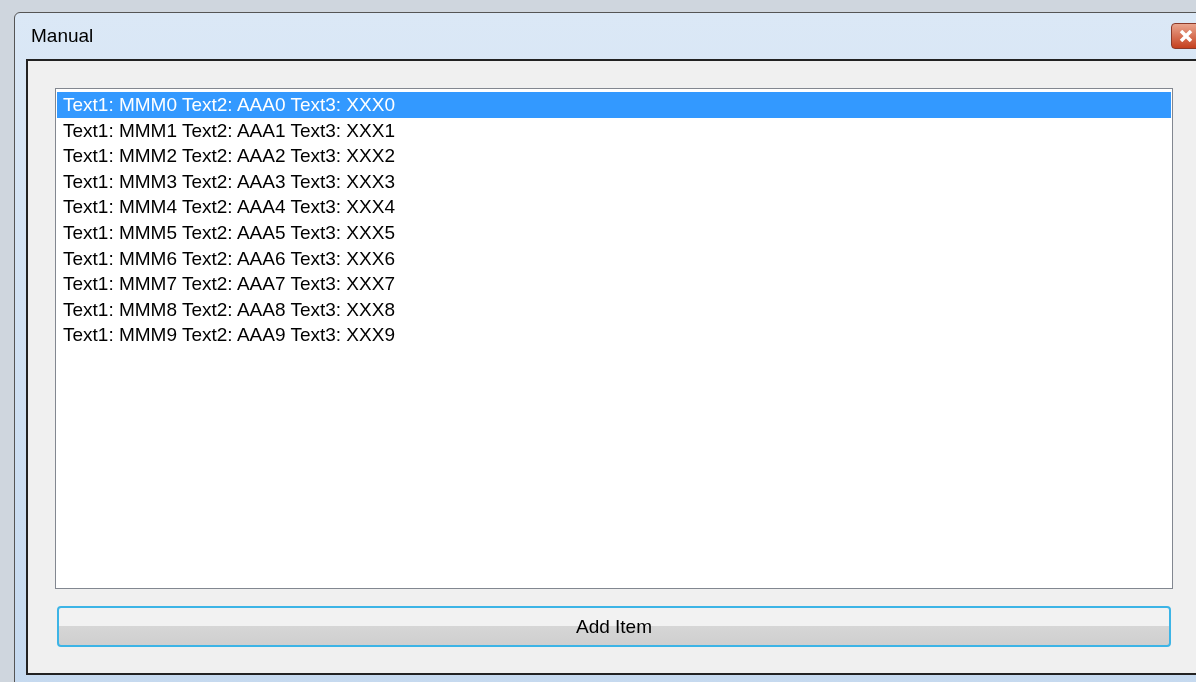 Image resolution: width=1196 pixels, height=682 pixels. What do you see at coordinates (614, 284) in the screenshot?
I see `list-item: Text1: MMM7 Text2: AAA7 Text3: XXX7` at bounding box center [614, 284].